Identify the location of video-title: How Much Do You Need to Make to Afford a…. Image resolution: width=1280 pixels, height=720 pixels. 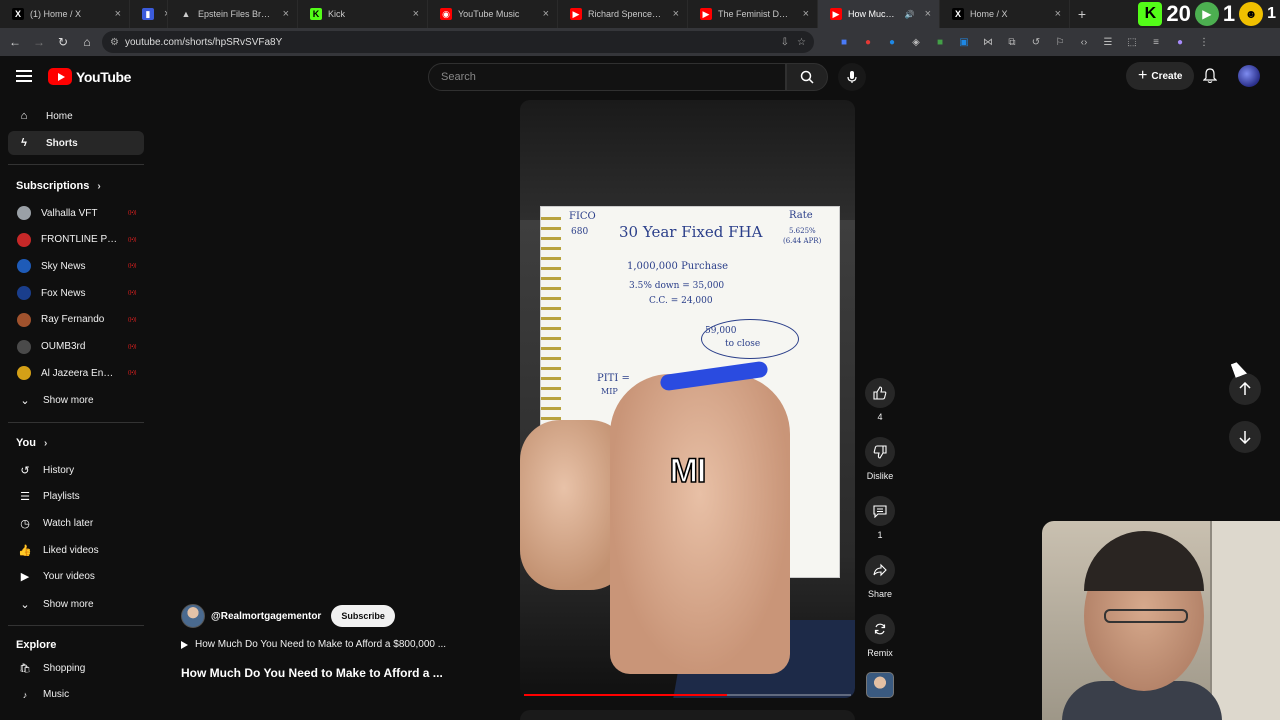
(312, 673).